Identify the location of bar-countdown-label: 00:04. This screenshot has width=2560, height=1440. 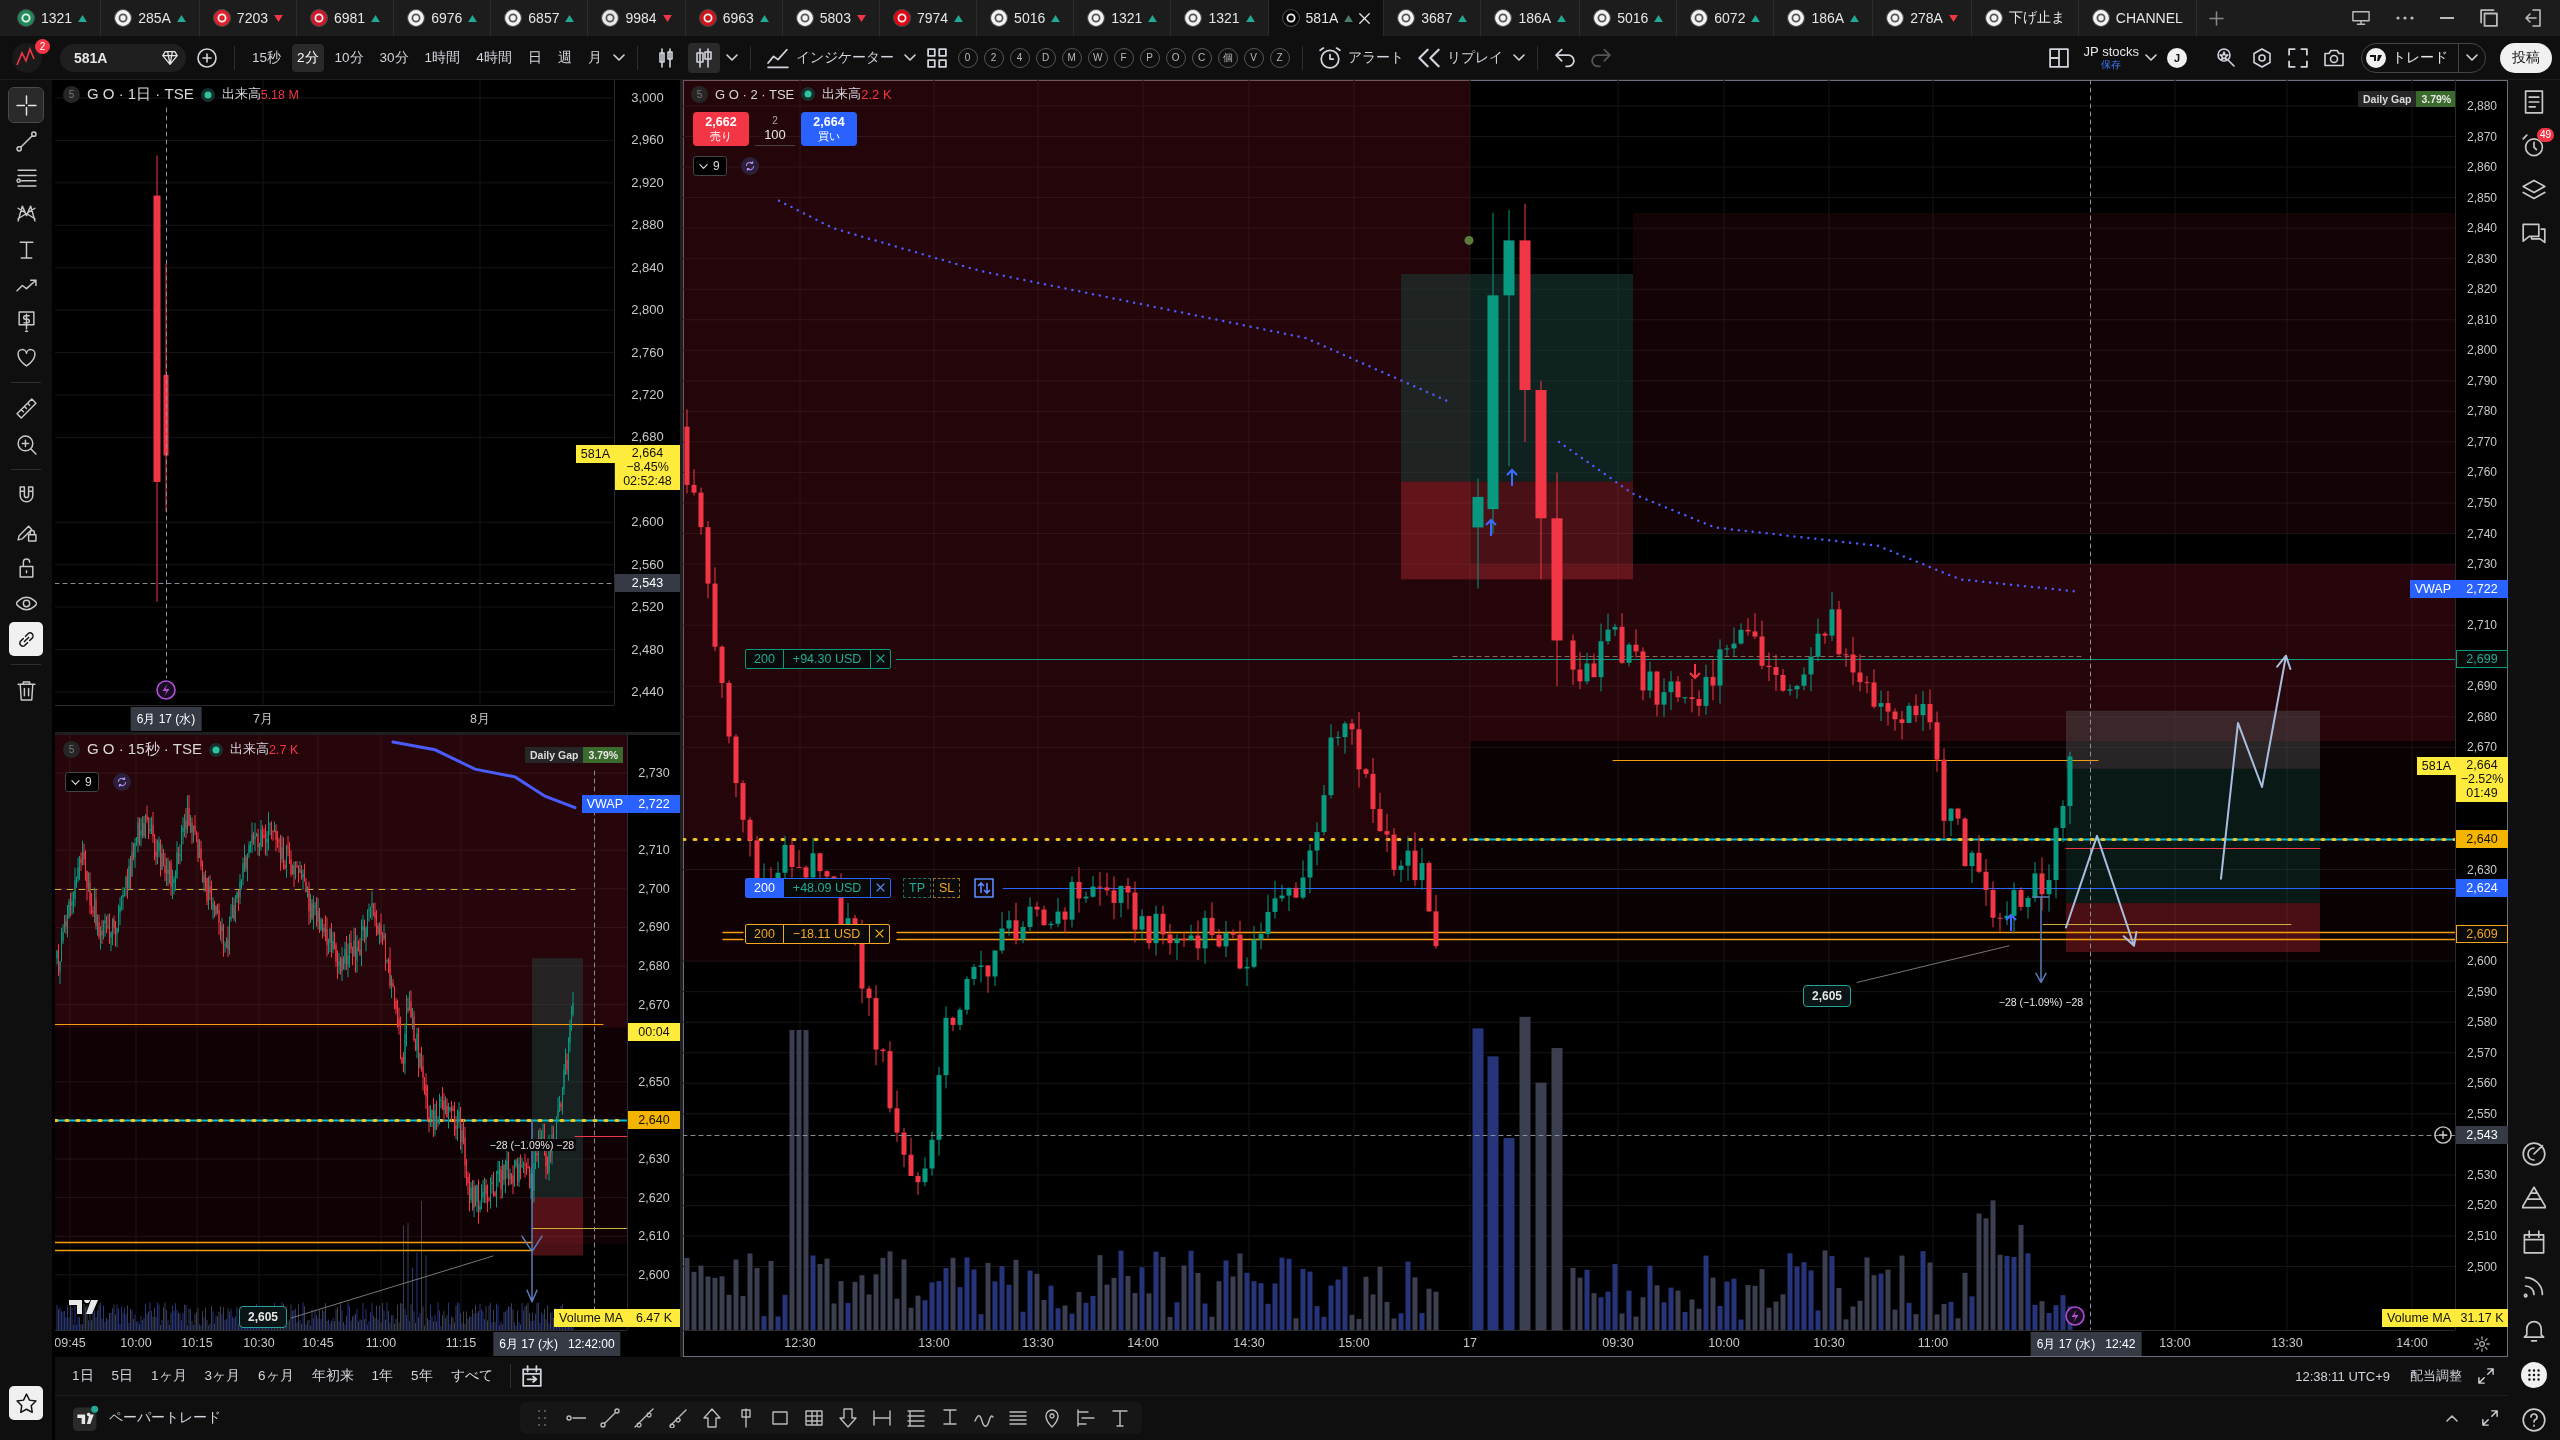
(654, 1031).